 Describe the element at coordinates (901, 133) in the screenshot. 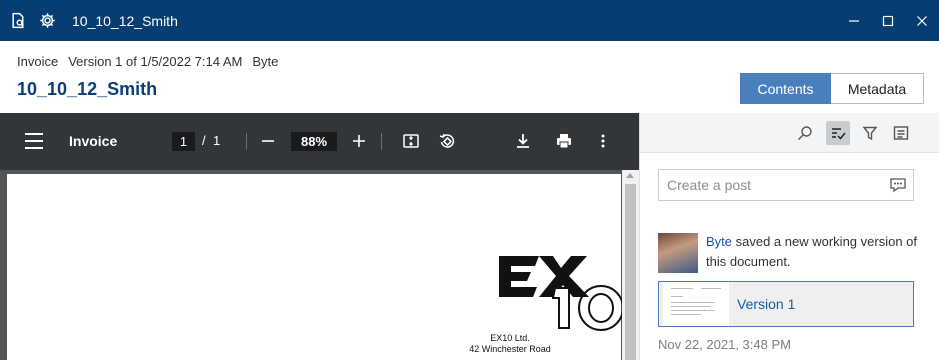

I see `details-icon` at that location.